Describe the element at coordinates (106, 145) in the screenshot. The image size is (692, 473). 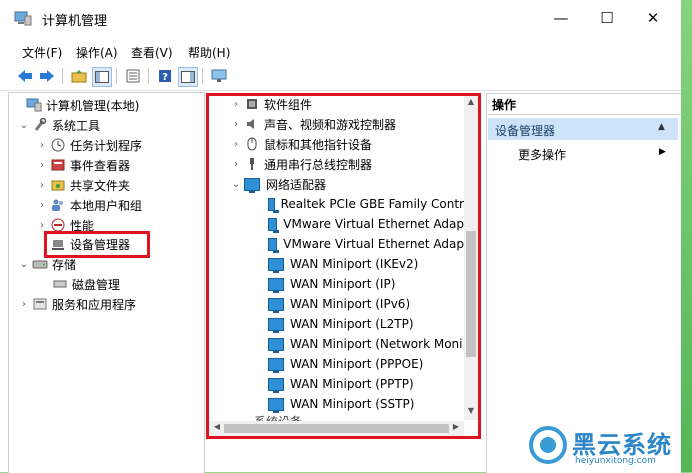
I see `task-scheduler-label: 任务计划程序` at that location.